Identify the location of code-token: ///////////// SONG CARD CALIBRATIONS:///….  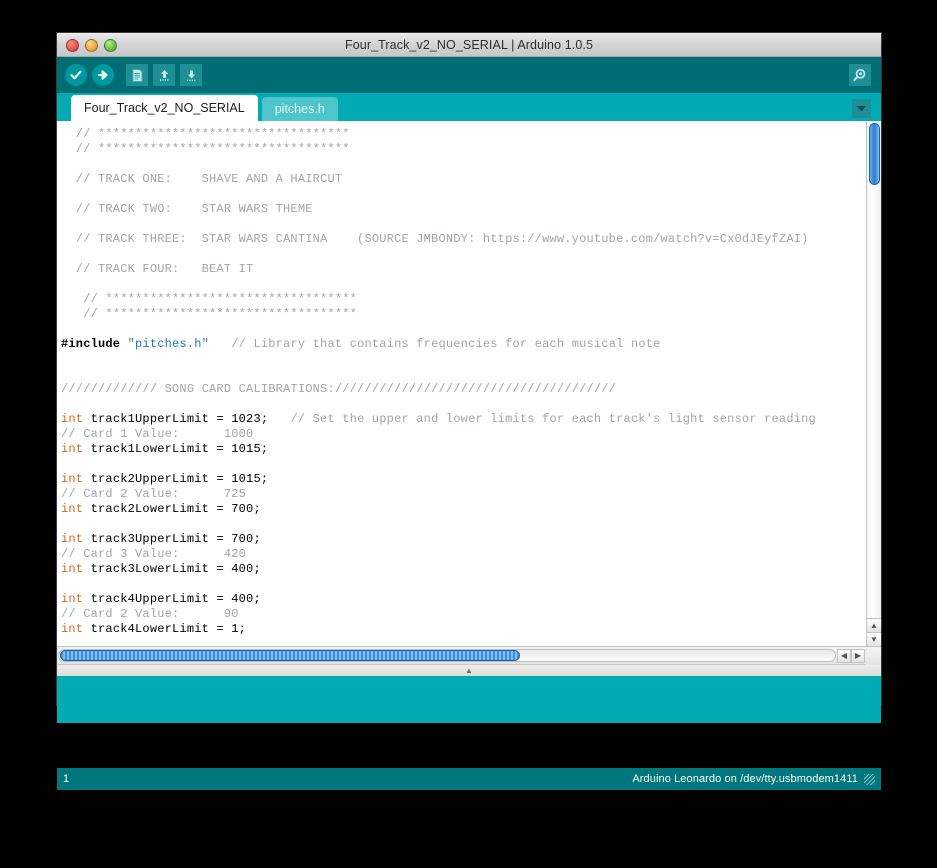
(339, 389).